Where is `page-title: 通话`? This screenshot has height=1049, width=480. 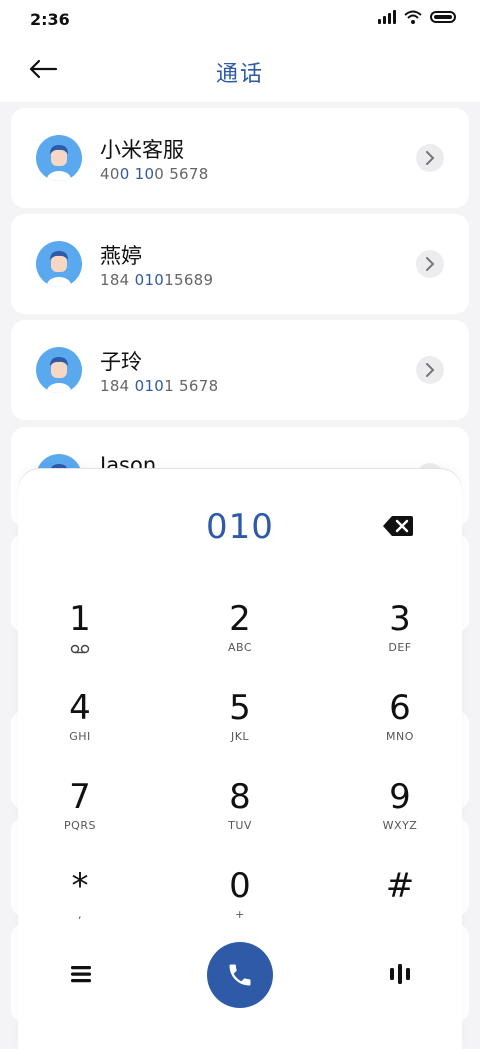 page-title: 通话 is located at coordinates (239, 74).